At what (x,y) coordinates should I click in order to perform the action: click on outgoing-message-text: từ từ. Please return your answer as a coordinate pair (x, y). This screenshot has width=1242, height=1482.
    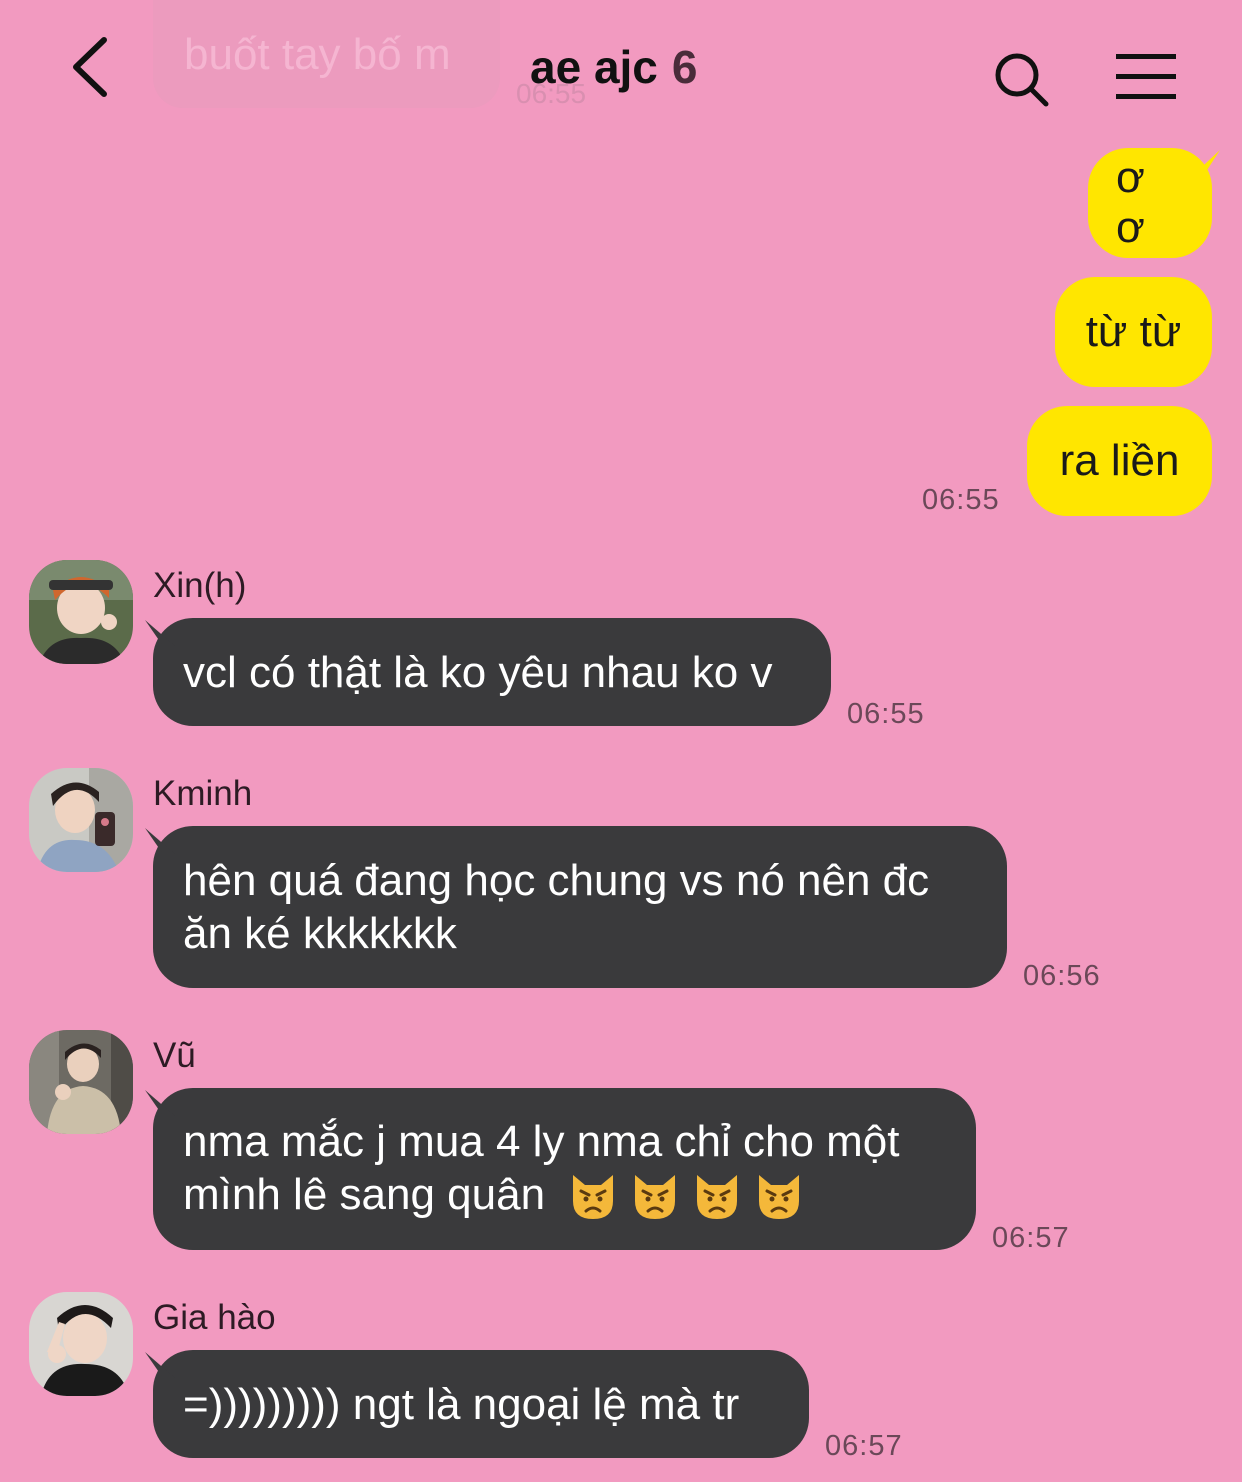
    Looking at the image, I should click on (1133, 331).